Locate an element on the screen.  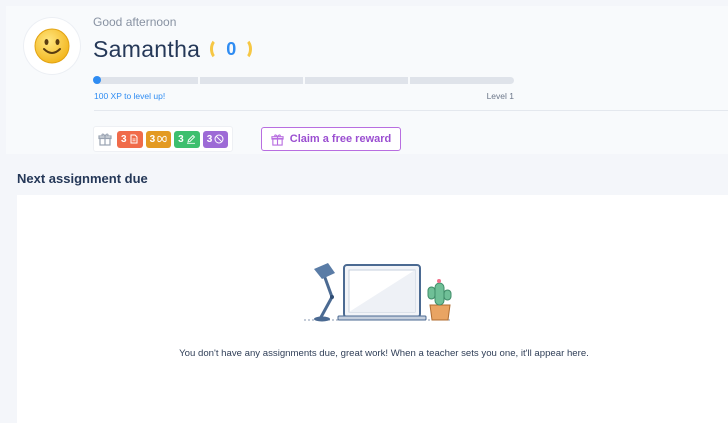
name-row: Samantha 0 is located at coordinates (173, 49).